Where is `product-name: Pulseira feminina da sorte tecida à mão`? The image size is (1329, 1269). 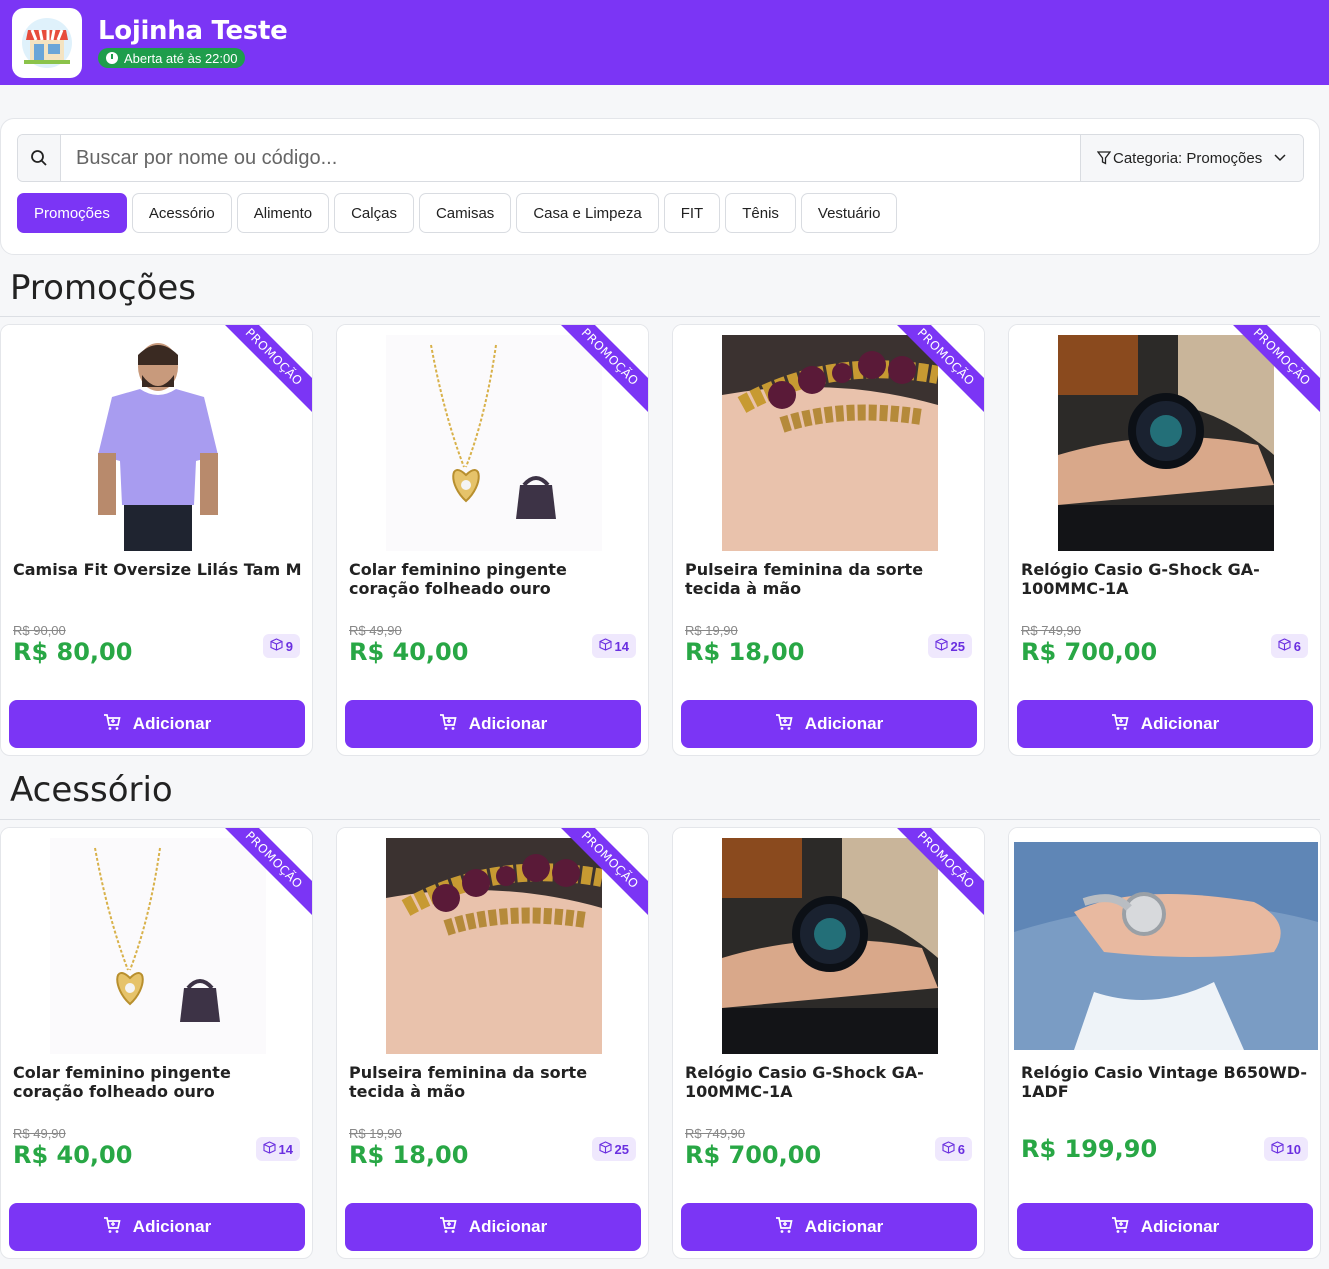
product-name: Pulseira feminina da sorte tecida à mão is located at coordinates (468, 1082).